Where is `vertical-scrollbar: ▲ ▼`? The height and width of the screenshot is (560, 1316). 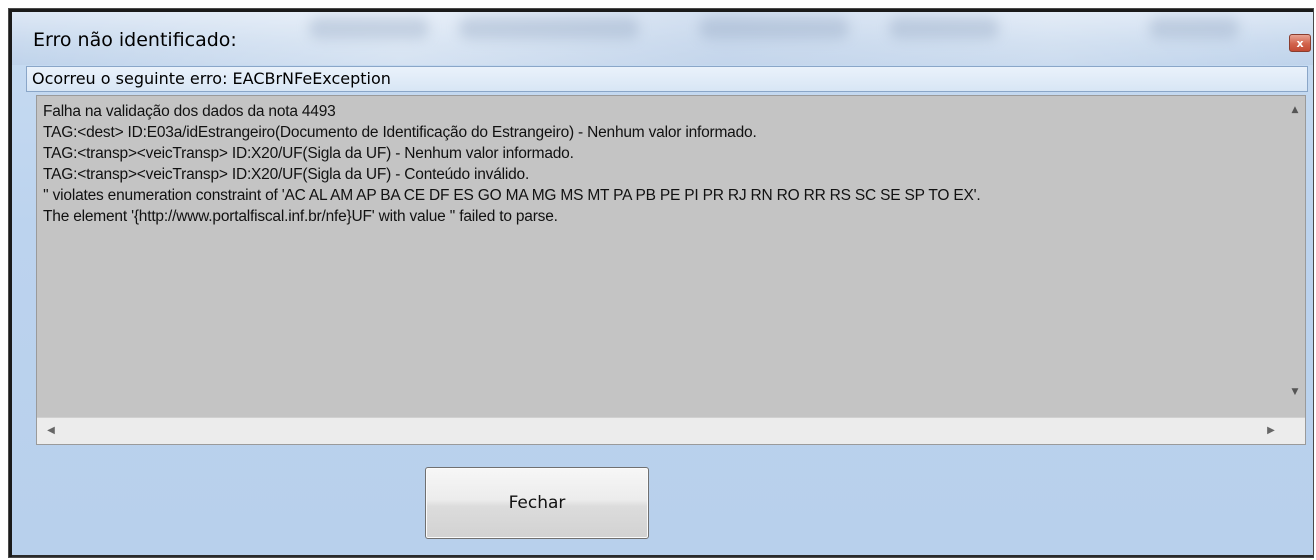
vertical-scrollbar: ▲ ▼ is located at coordinates (1295, 254).